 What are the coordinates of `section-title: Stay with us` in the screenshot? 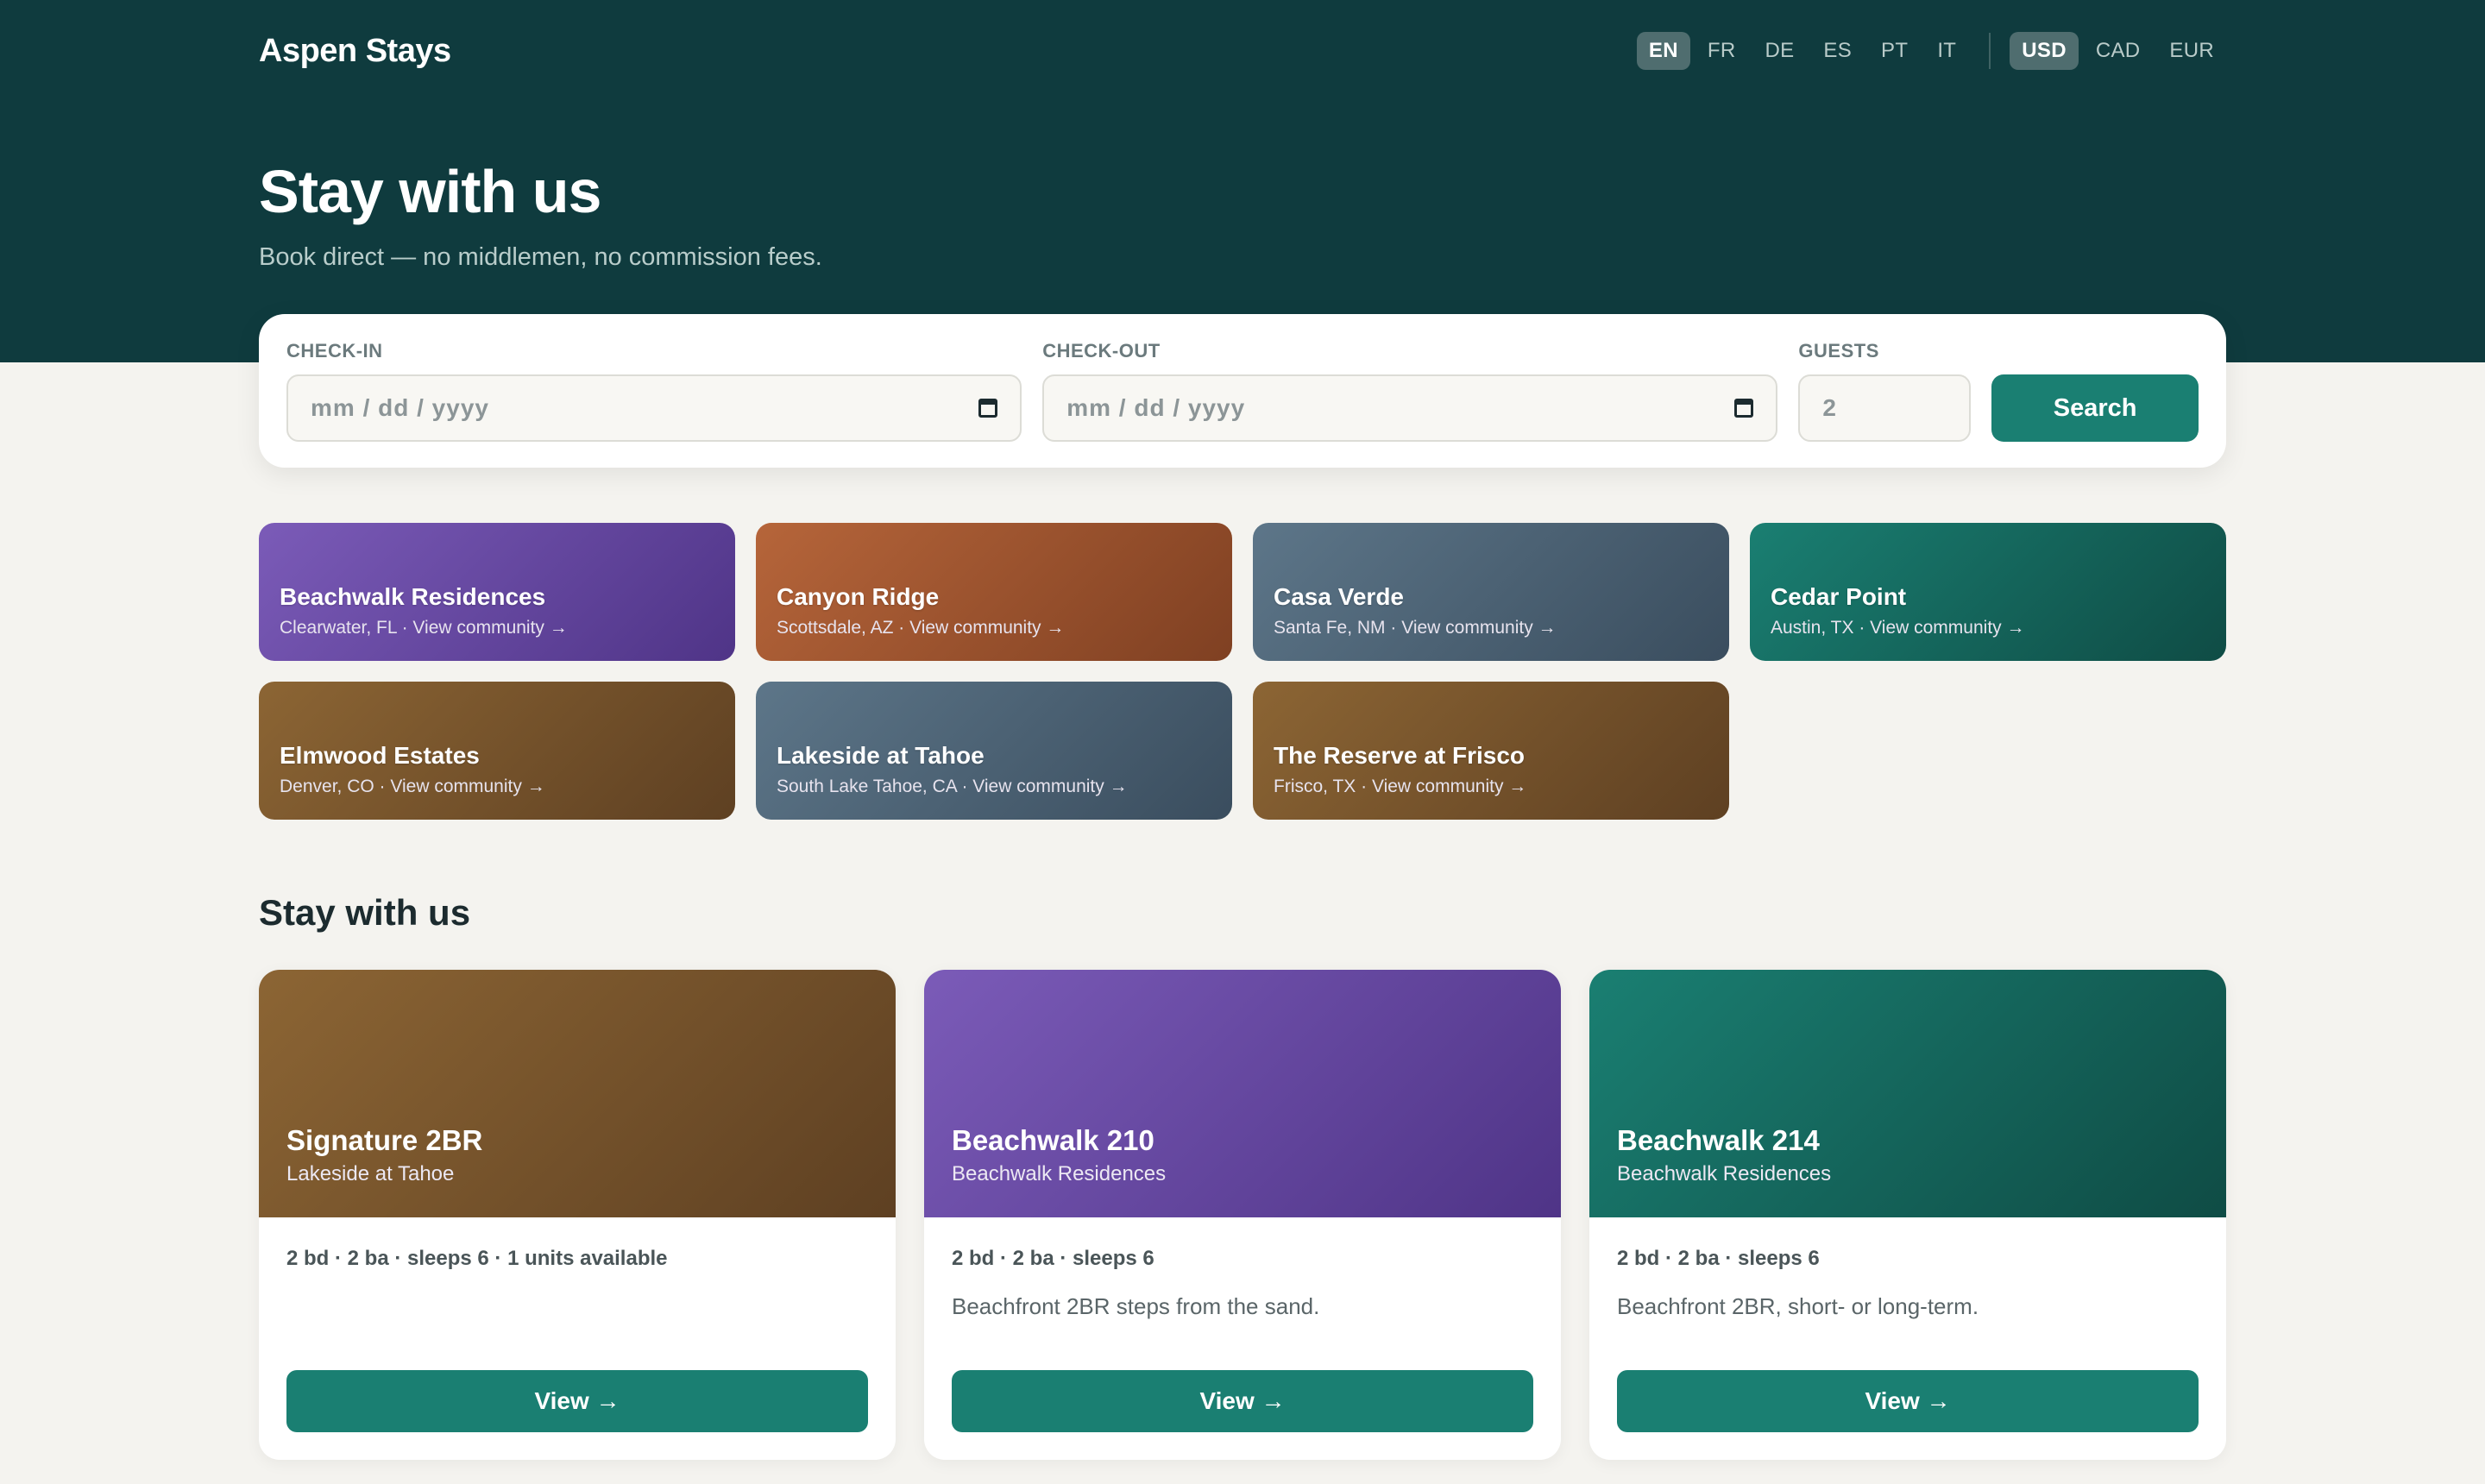 It's located at (365, 912).